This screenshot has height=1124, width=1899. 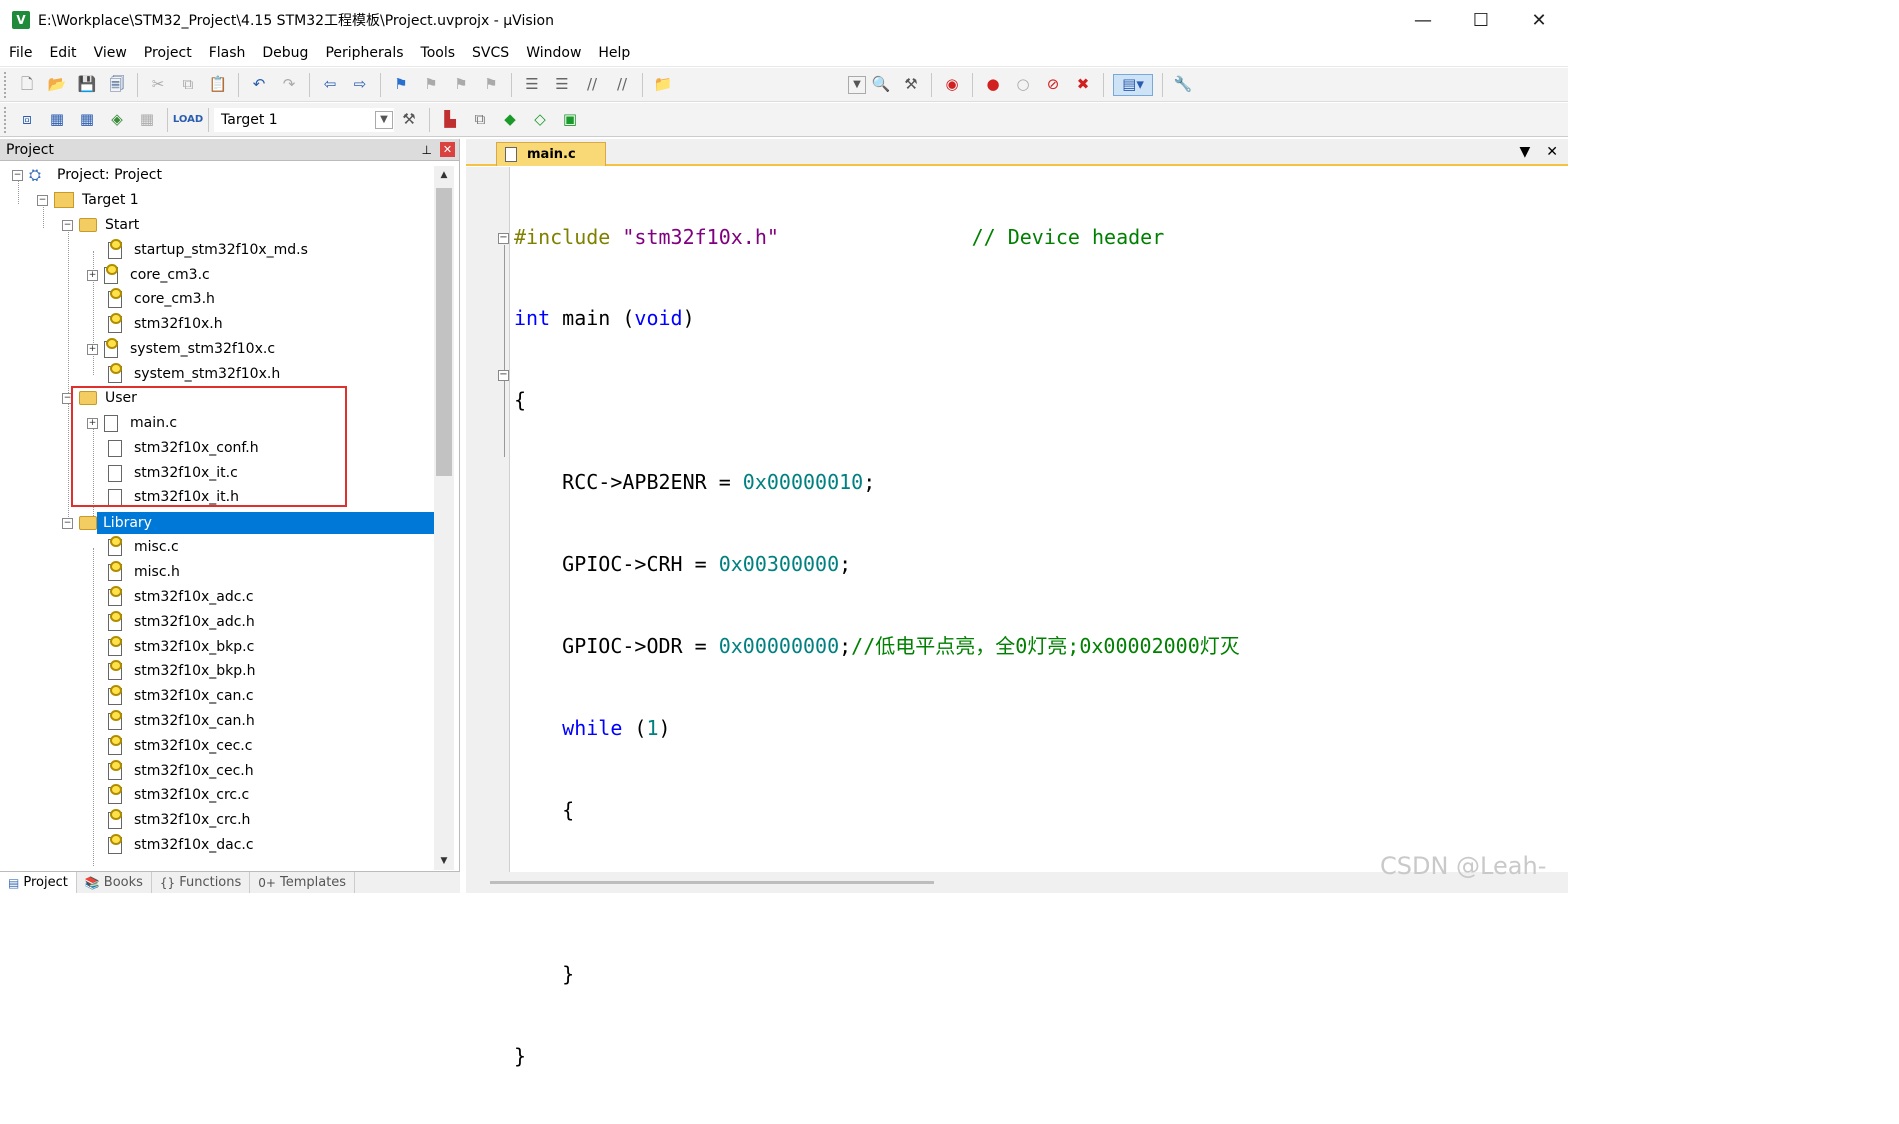 I want to click on uncomment-icon: //, so click(x=622, y=85).